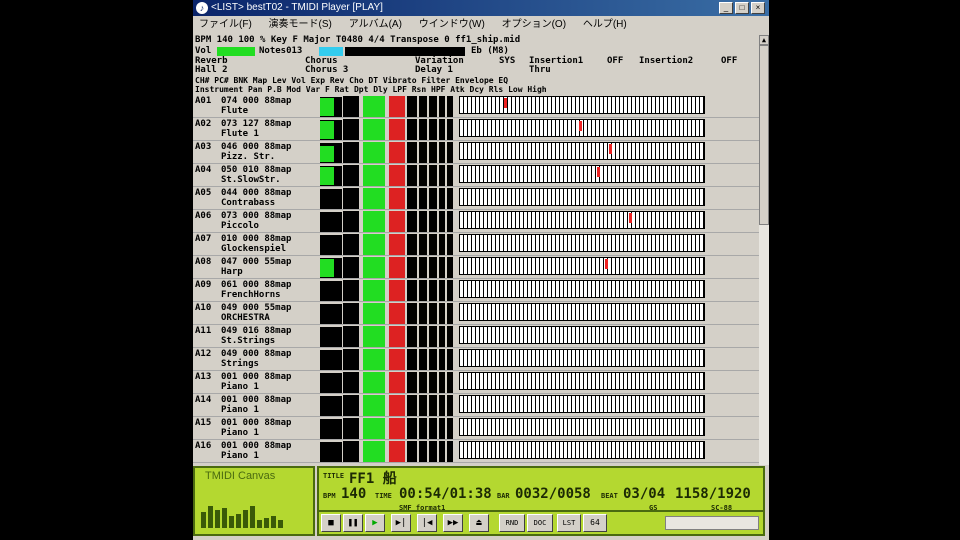  Describe the element at coordinates (615, 61) in the screenshot. I see `insertion1-value: OFF` at that location.